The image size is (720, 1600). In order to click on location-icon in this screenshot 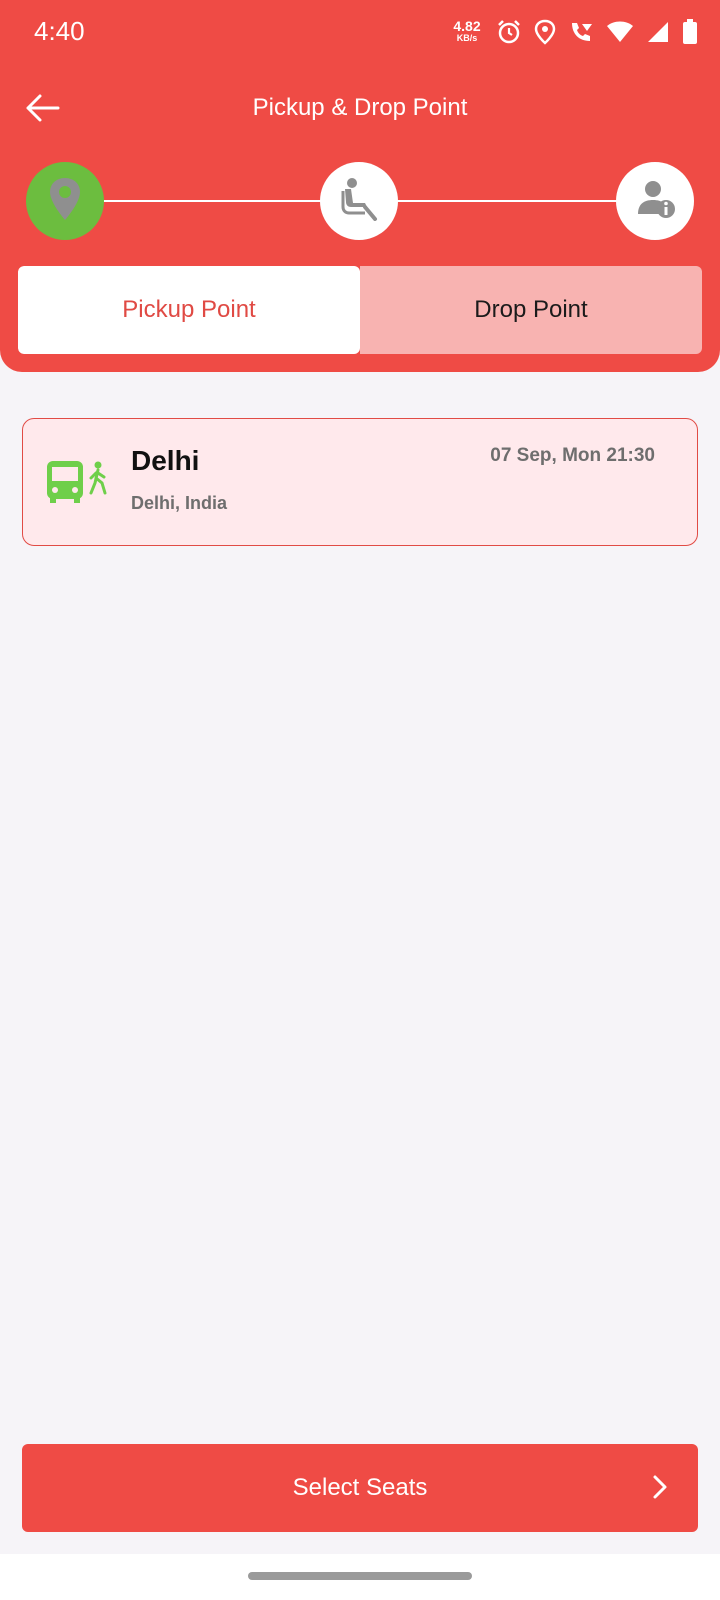, I will do `click(545, 32)`.